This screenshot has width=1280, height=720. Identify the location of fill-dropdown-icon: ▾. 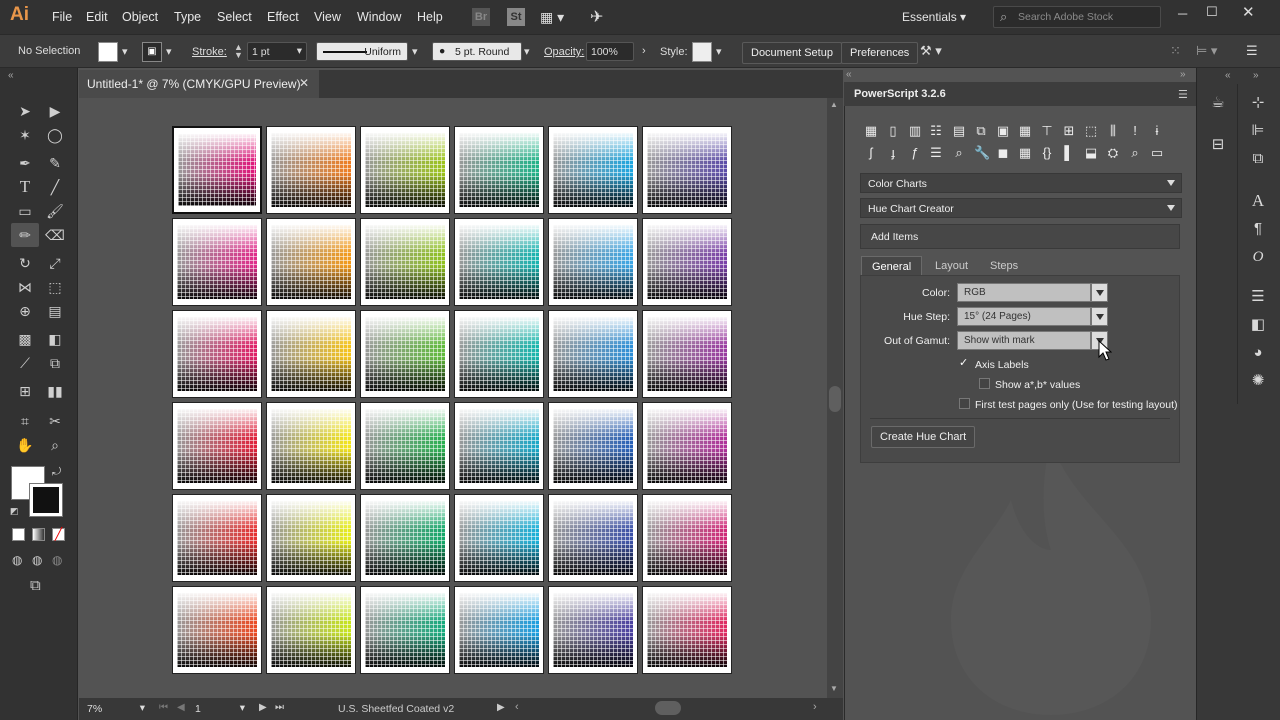
(125, 51).